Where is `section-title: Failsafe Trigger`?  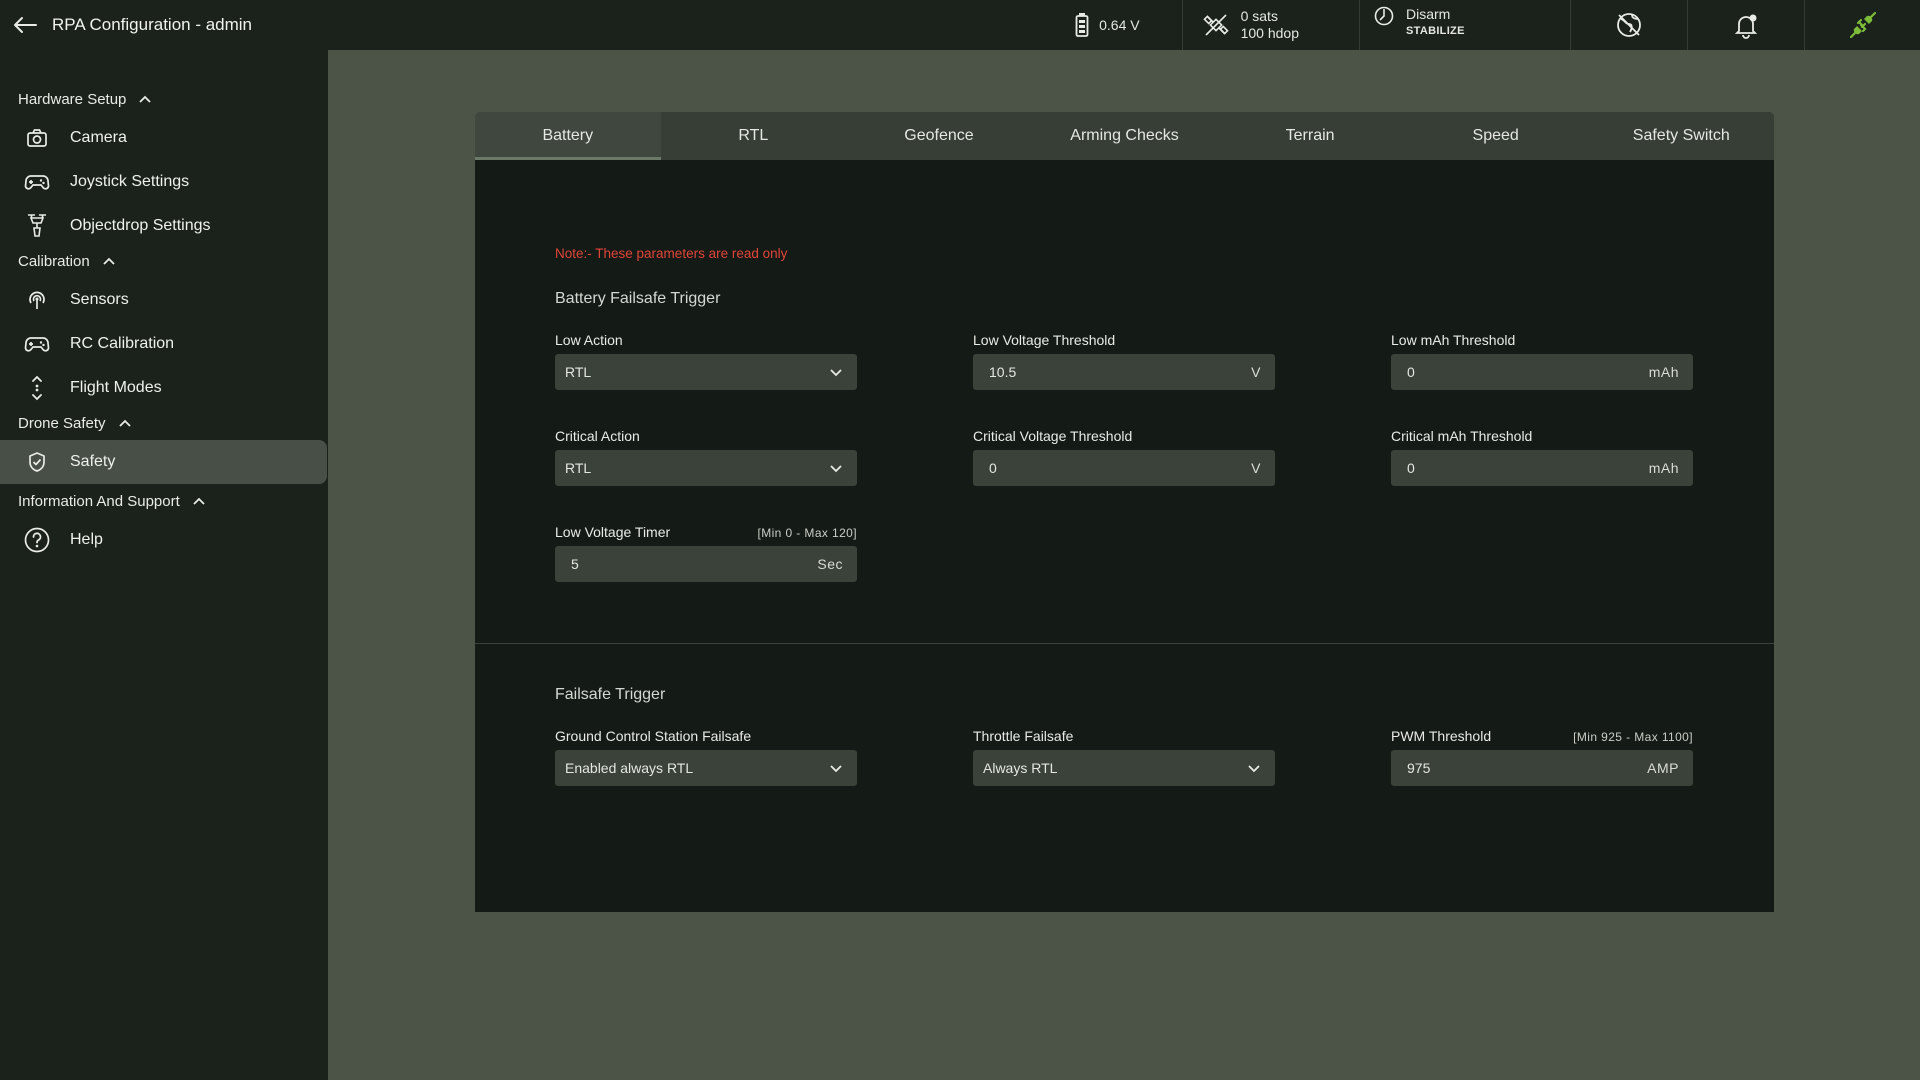 section-title: Failsafe Trigger is located at coordinates (610, 694).